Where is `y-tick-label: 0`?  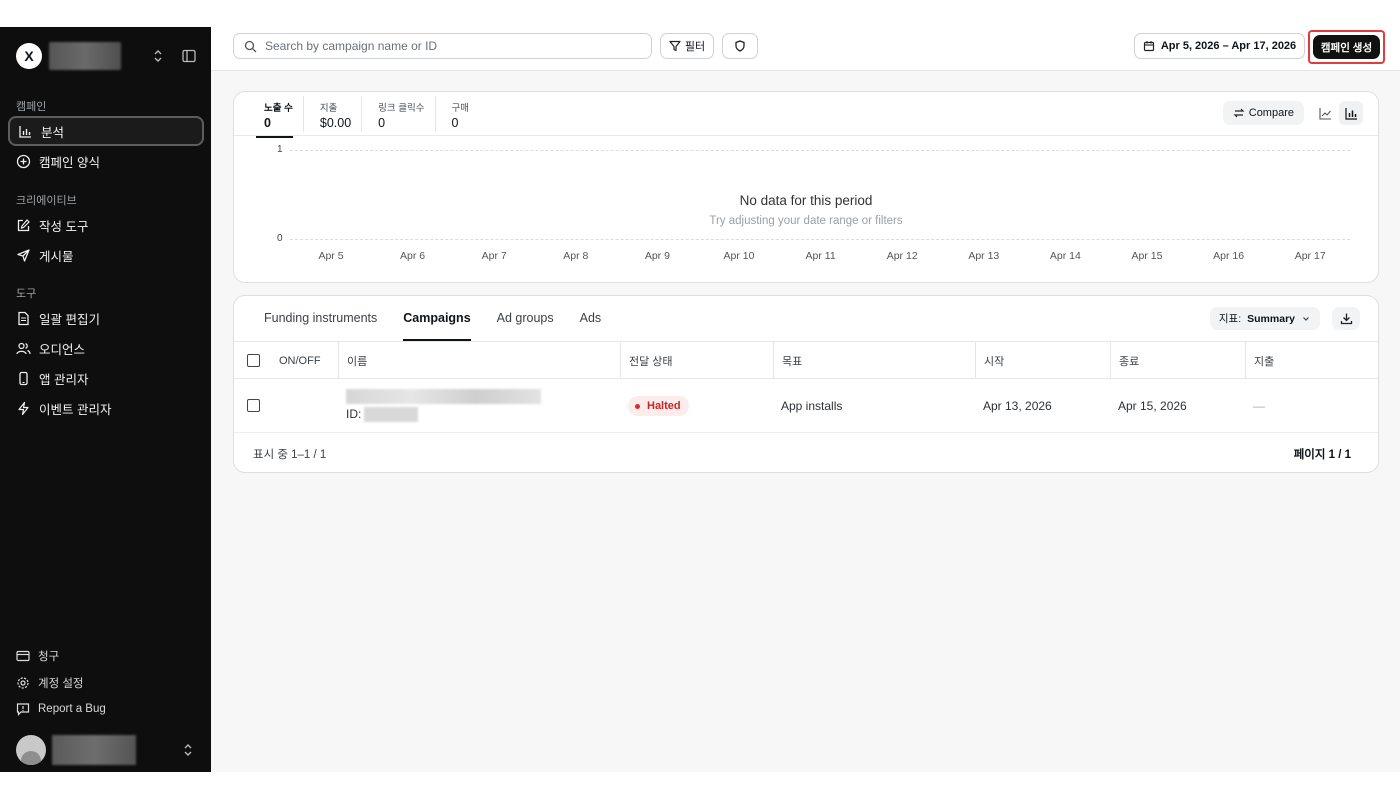
y-tick-label: 0 is located at coordinates (280, 238).